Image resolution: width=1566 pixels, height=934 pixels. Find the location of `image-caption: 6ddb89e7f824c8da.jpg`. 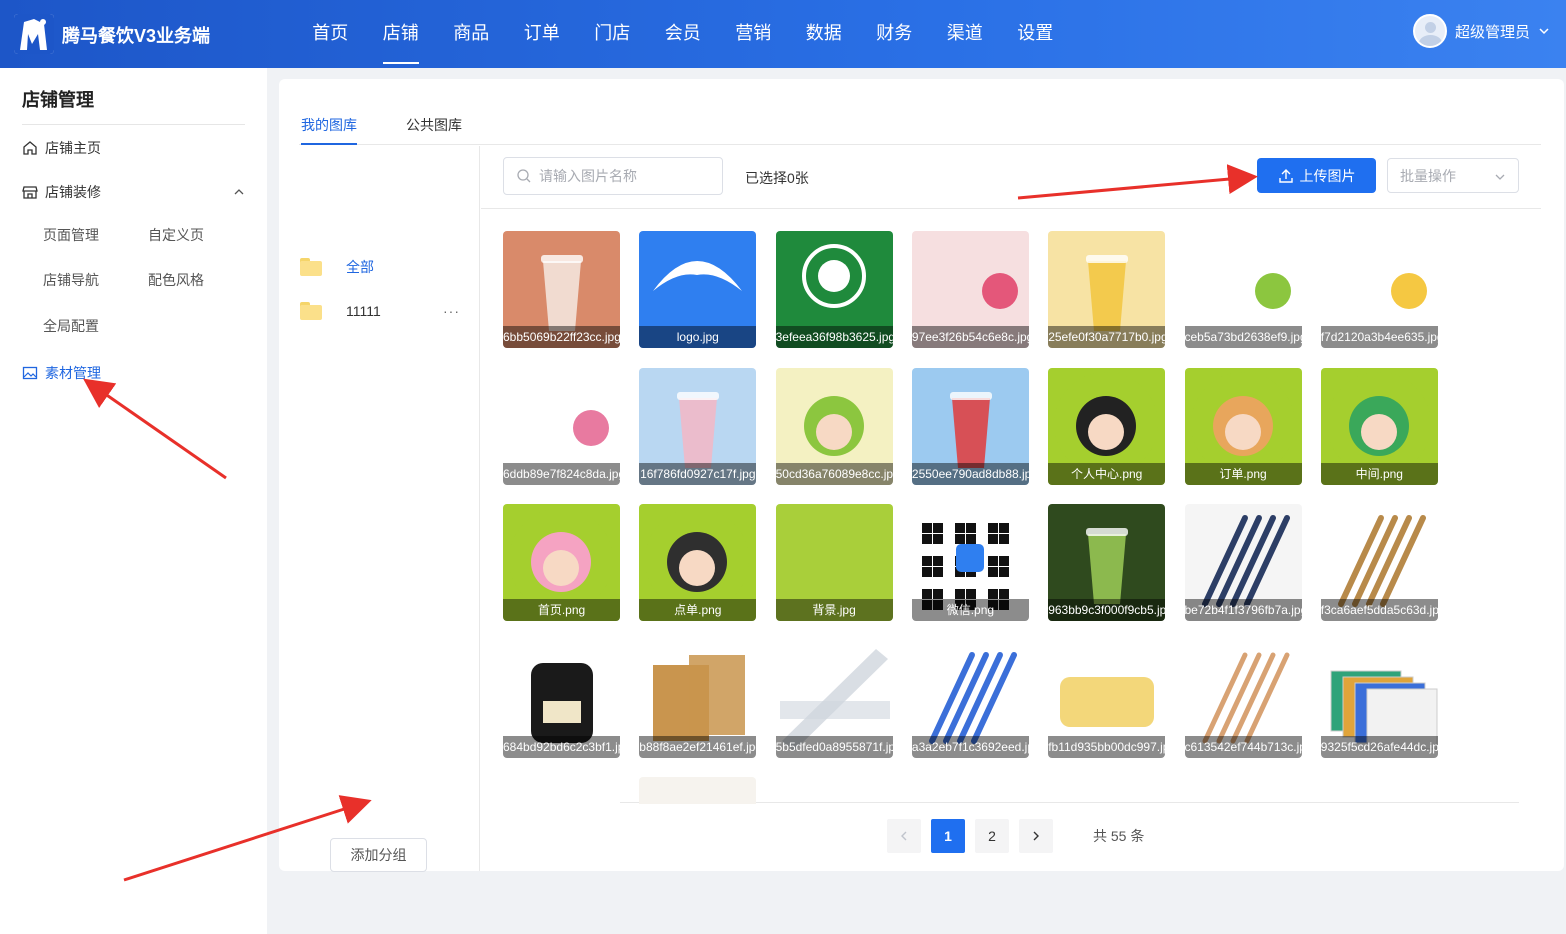

image-caption: 6ddb89e7f824c8da.jpg is located at coordinates (561, 473).